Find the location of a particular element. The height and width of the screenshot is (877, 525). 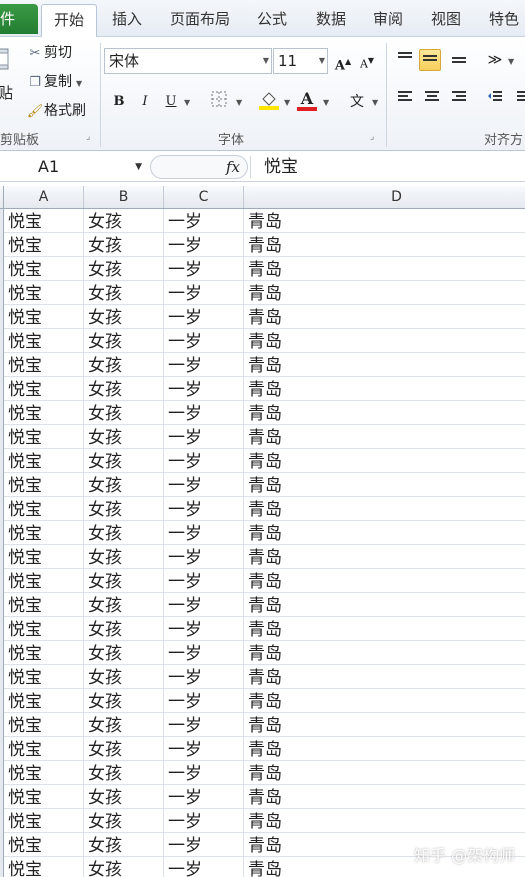

underline-dropdown-icon: ▼ is located at coordinates (187, 102).